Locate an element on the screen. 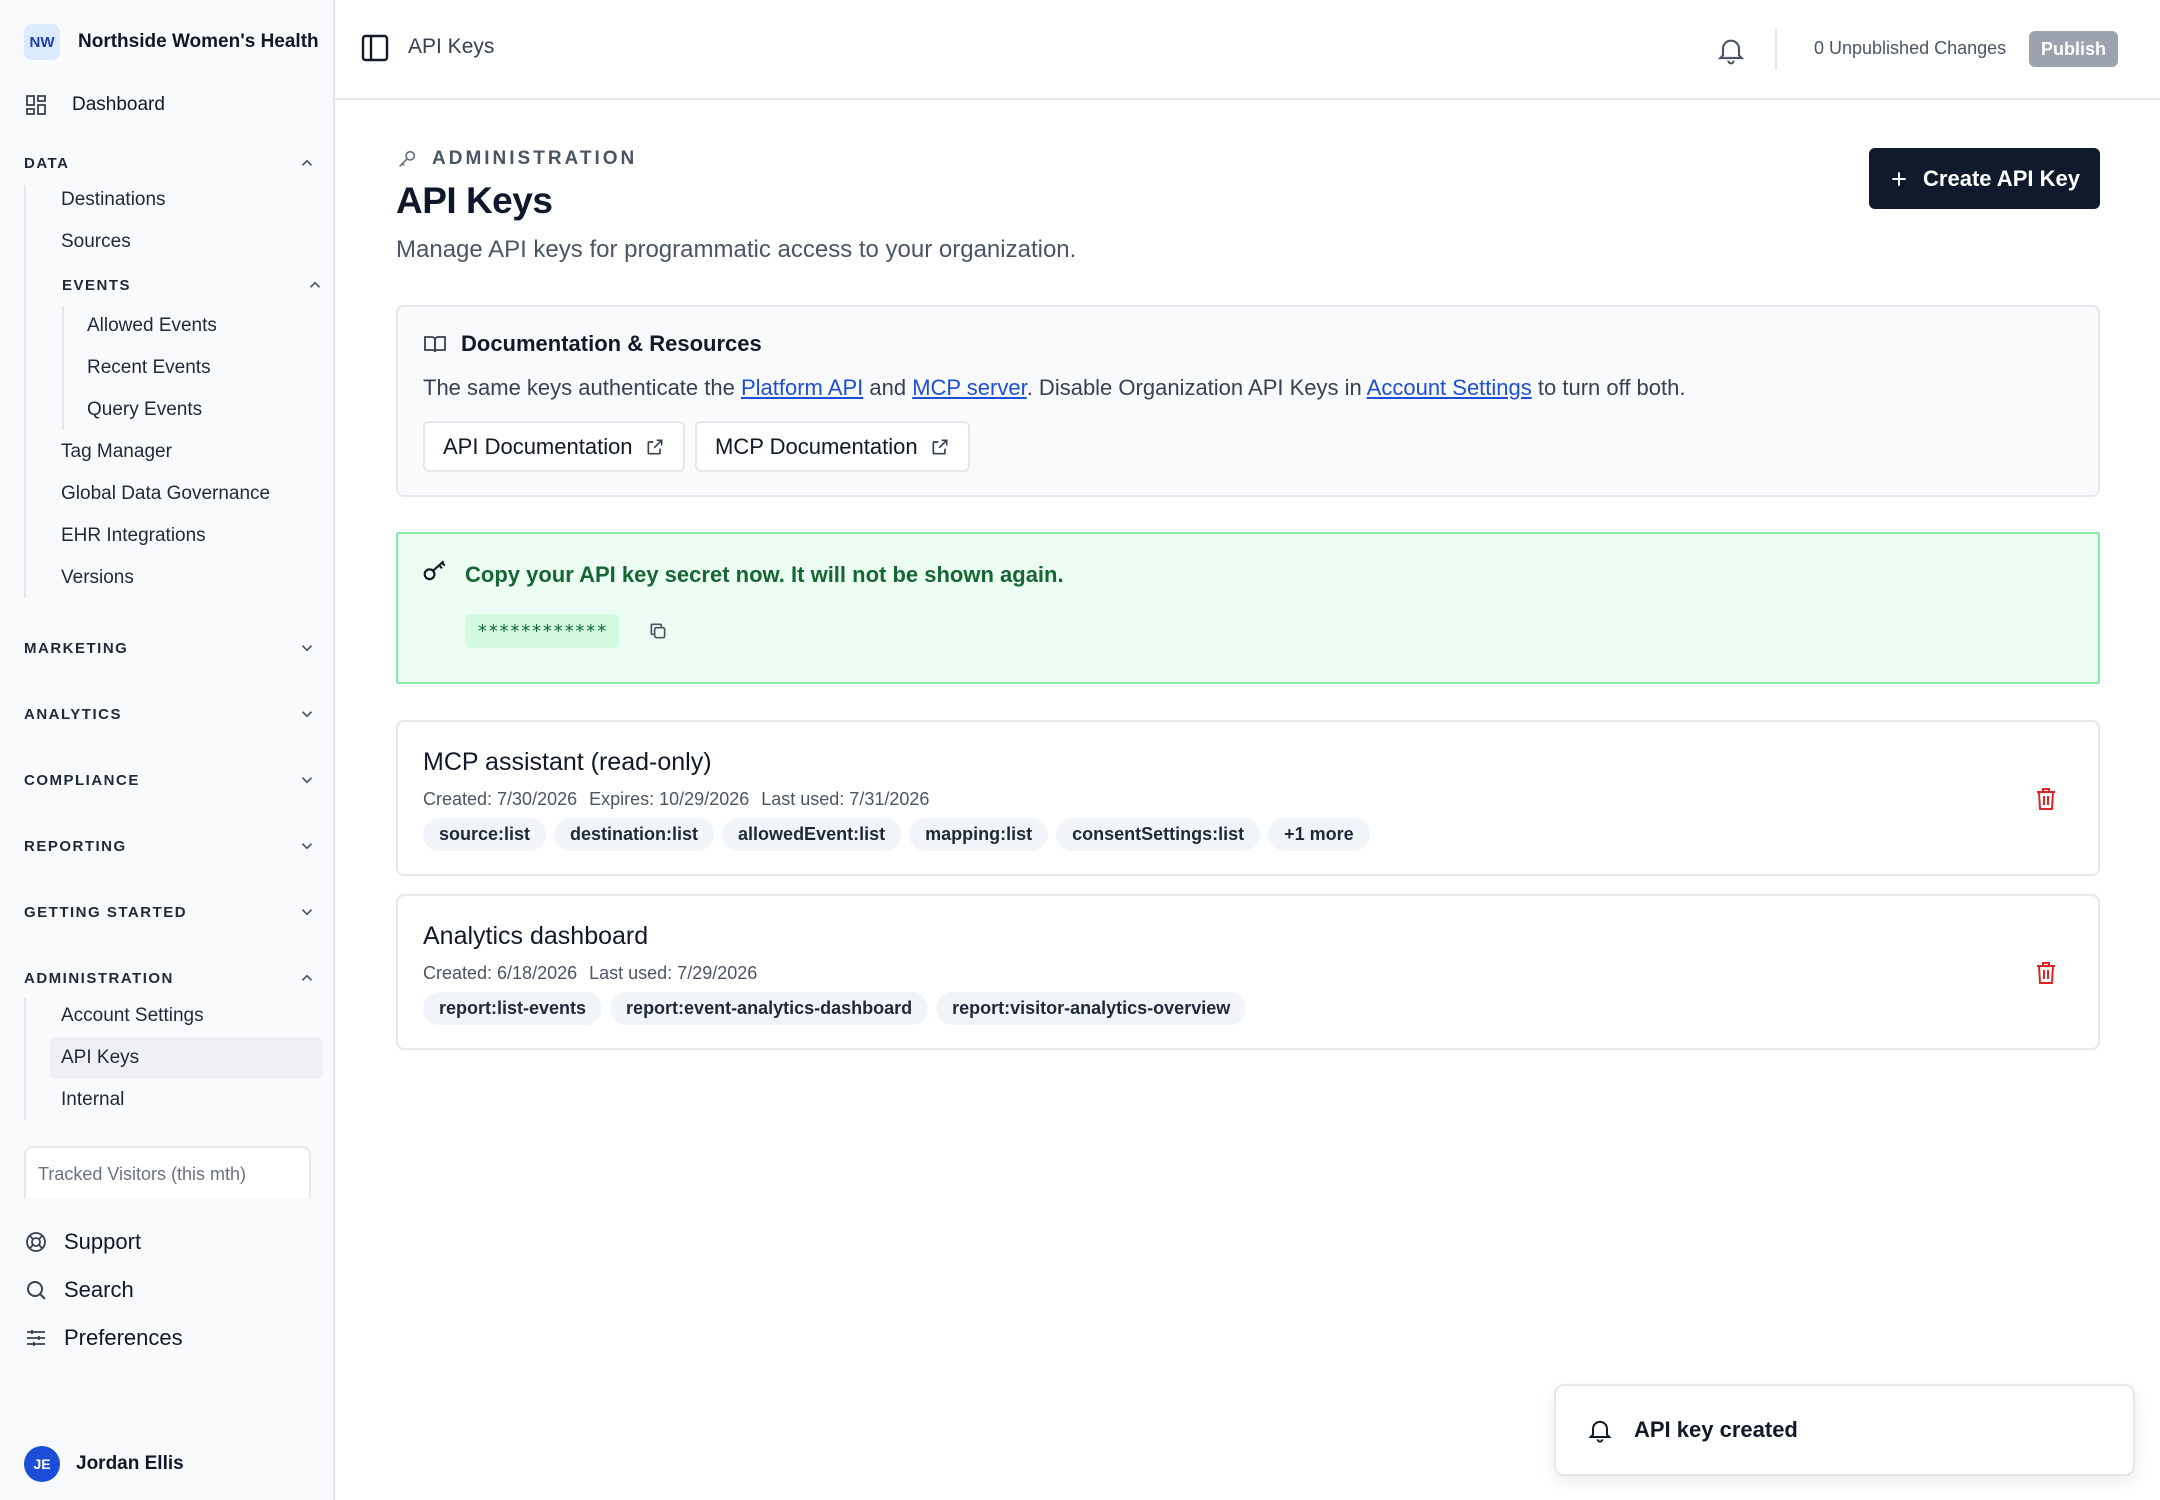 The image size is (2160, 1500). section-getting-started: GETTING STARTED is located at coordinates (169, 912).